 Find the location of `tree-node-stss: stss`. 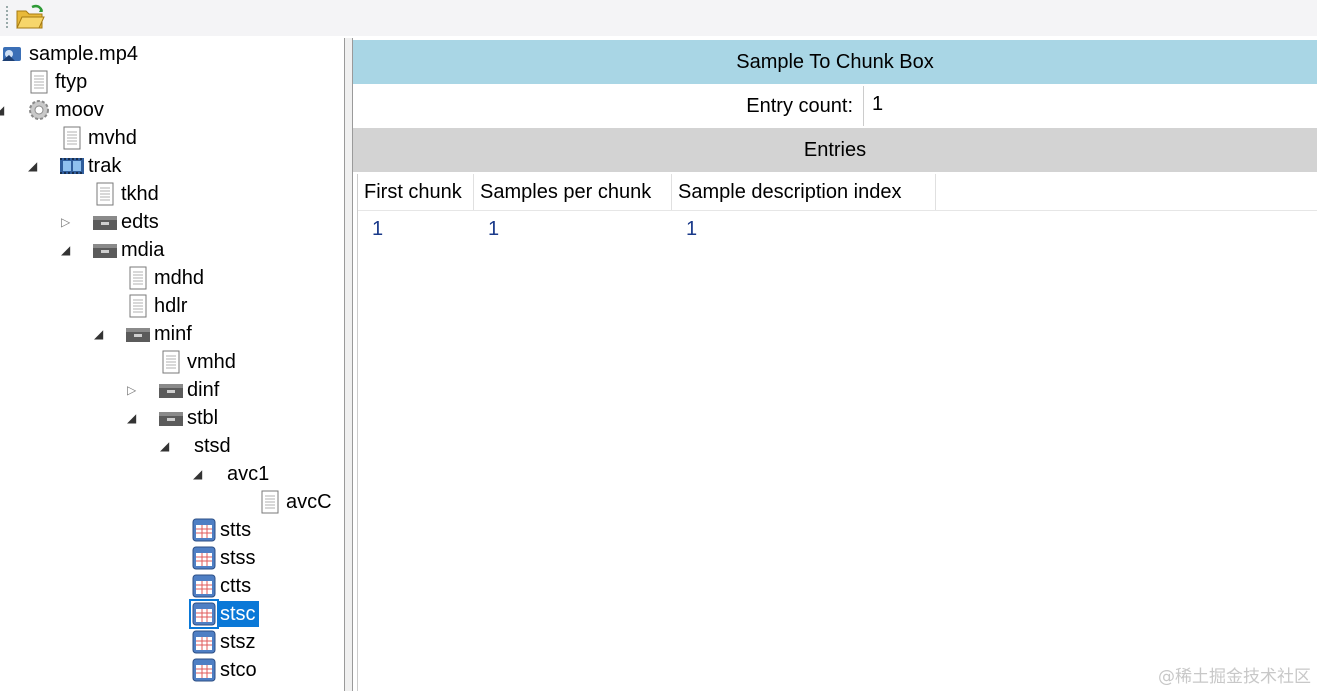

tree-node-stss: stss is located at coordinates (225, 558).